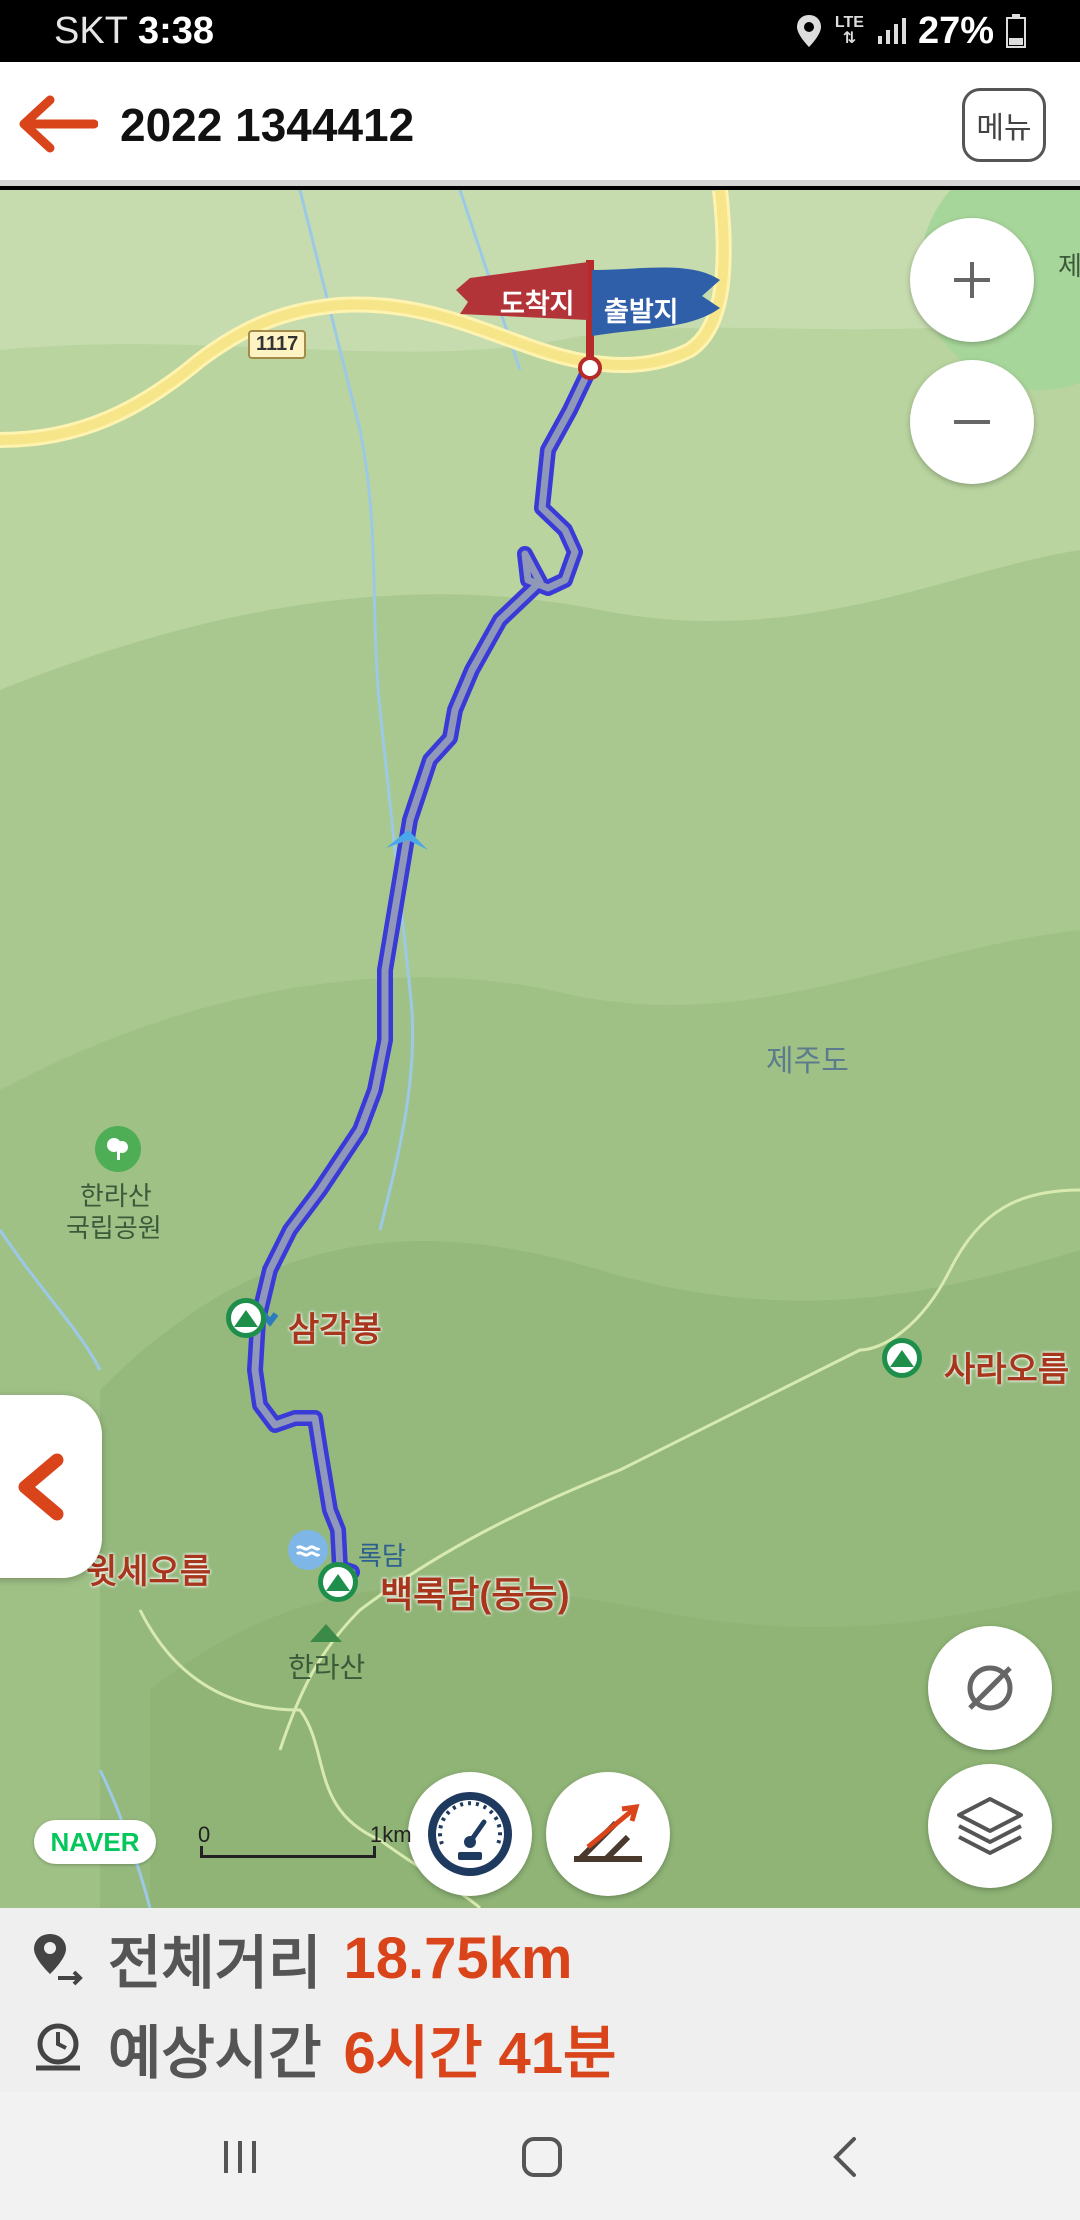 This screenshot has height=2220, width=1080. I want to click on clock: 3:38, so click(176, 31).